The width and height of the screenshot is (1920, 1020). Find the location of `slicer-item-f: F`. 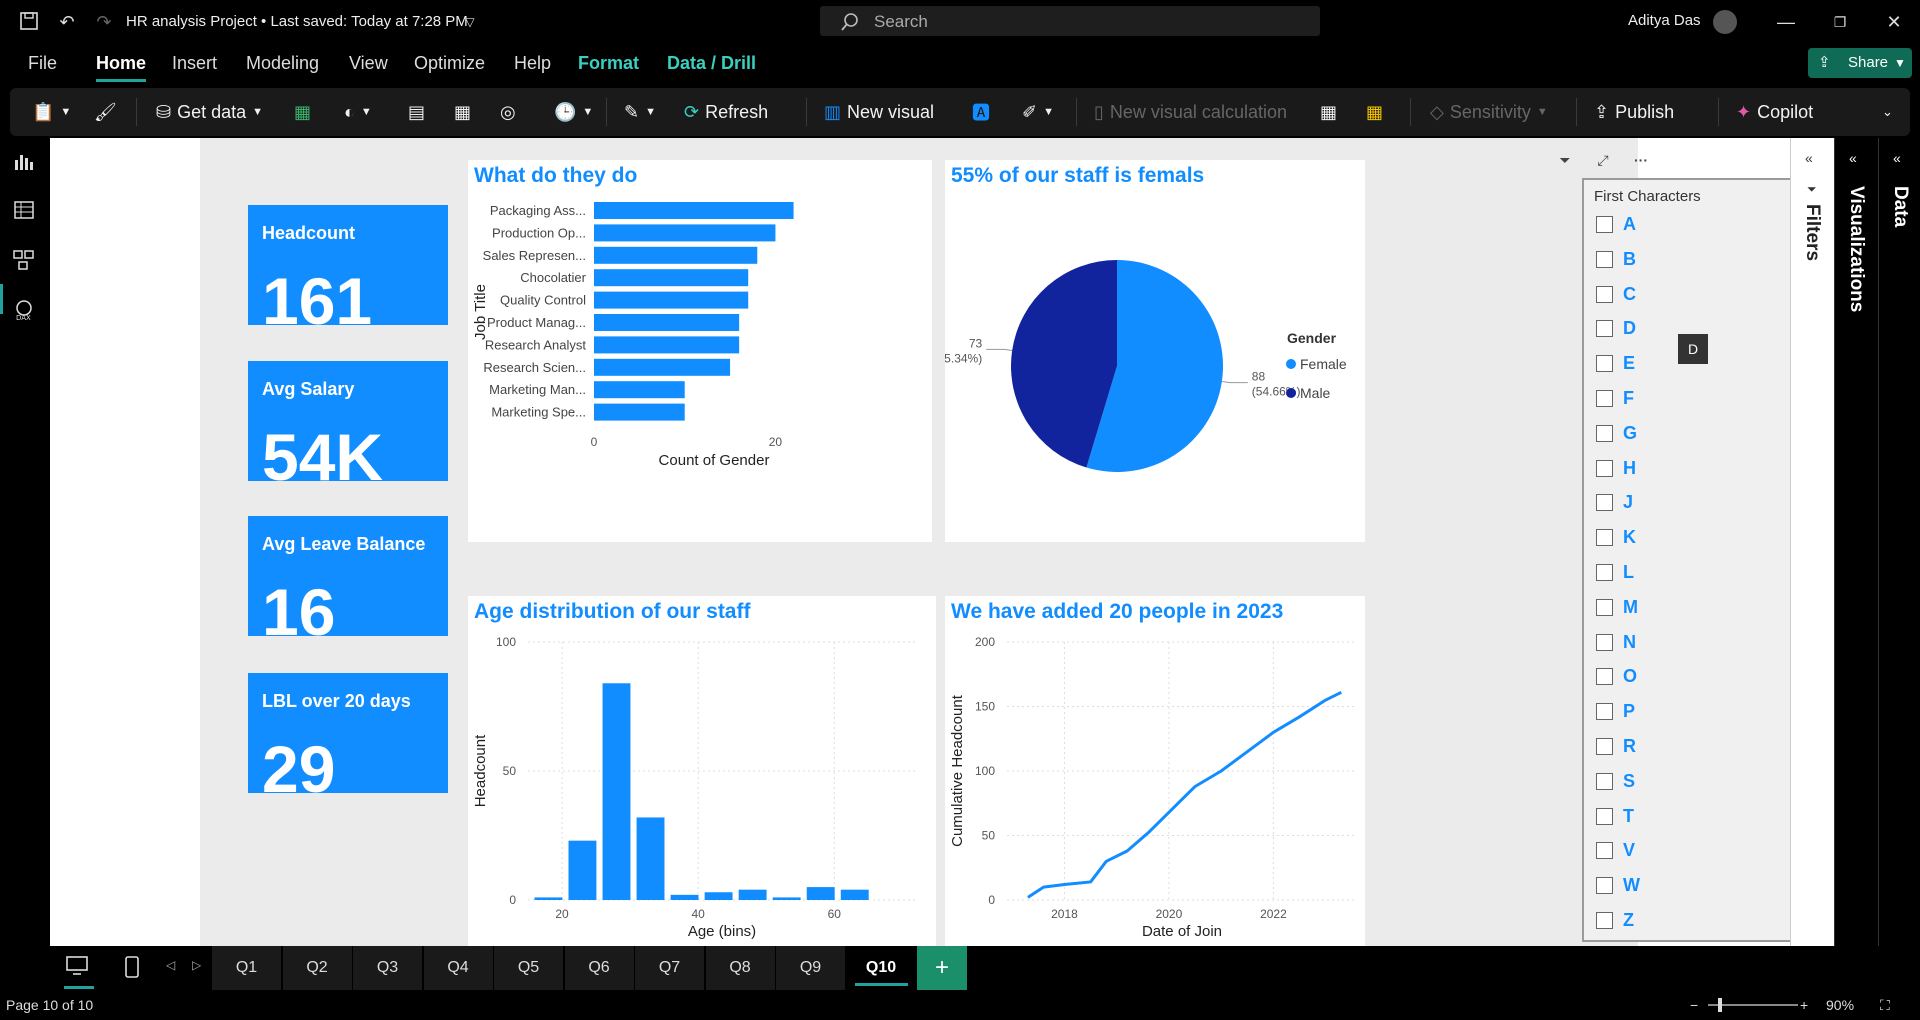

slicer-item-f: F is located at coordinates (1615, 398).